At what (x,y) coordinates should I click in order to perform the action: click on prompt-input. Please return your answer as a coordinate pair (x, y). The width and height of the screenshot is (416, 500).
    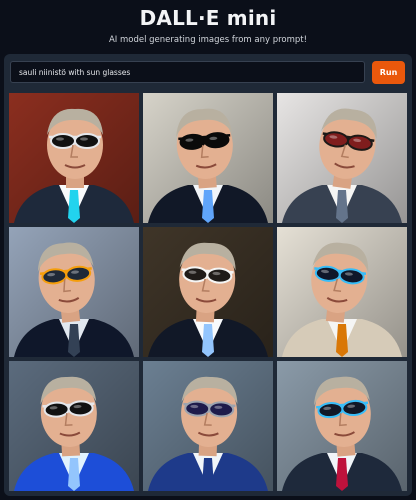
    Looking at the image, I should click on (187, 72).